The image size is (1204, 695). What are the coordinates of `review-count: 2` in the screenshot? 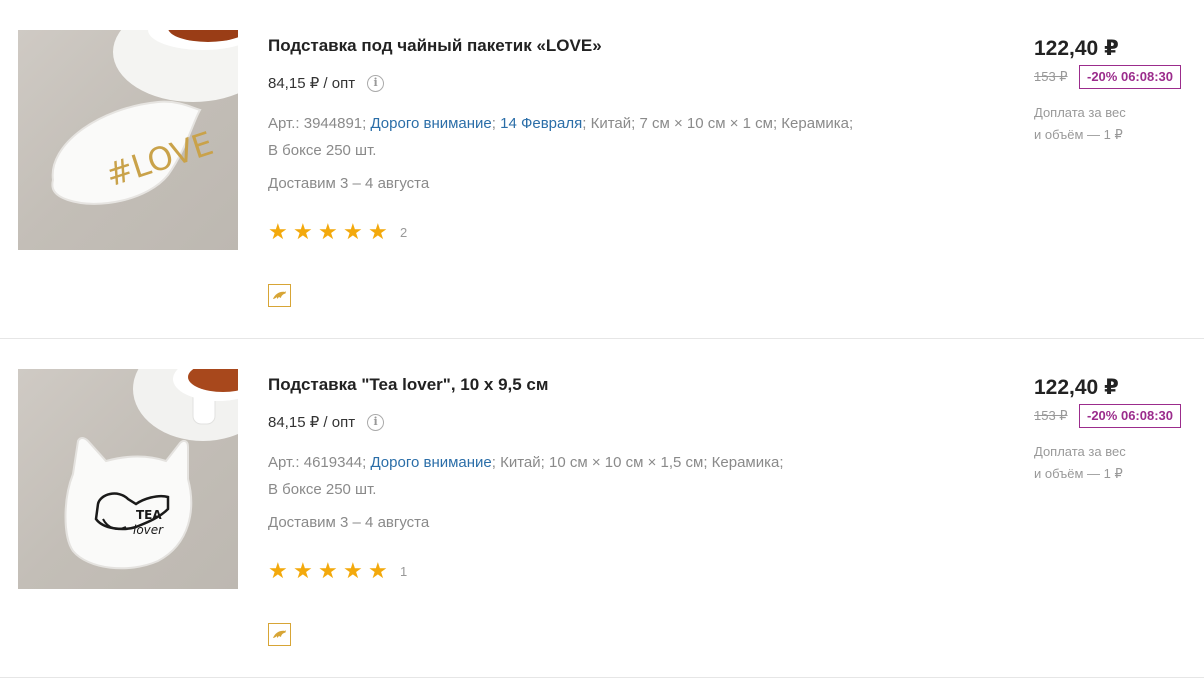 It's located at (403, 232).